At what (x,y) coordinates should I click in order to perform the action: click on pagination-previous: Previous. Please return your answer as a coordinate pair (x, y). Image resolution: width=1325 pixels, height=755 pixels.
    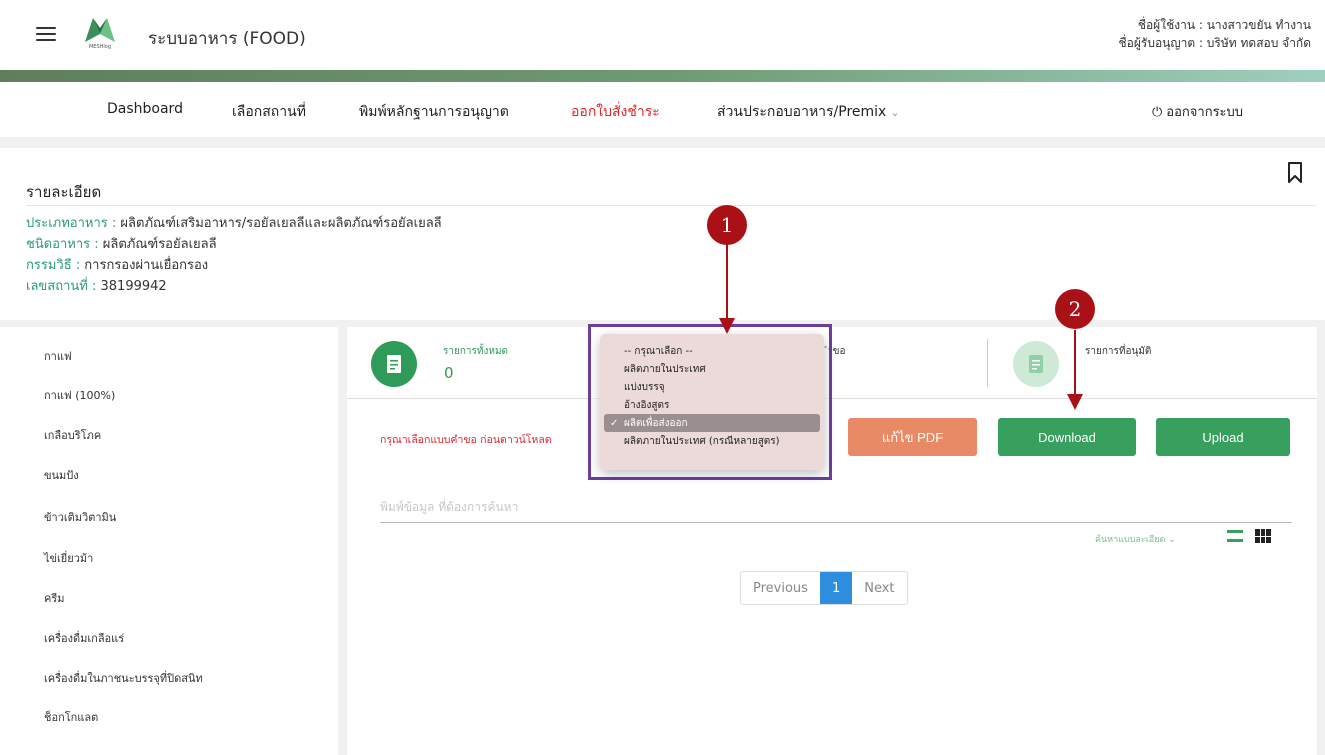
    Looking at the image, I should click on (780, 588).